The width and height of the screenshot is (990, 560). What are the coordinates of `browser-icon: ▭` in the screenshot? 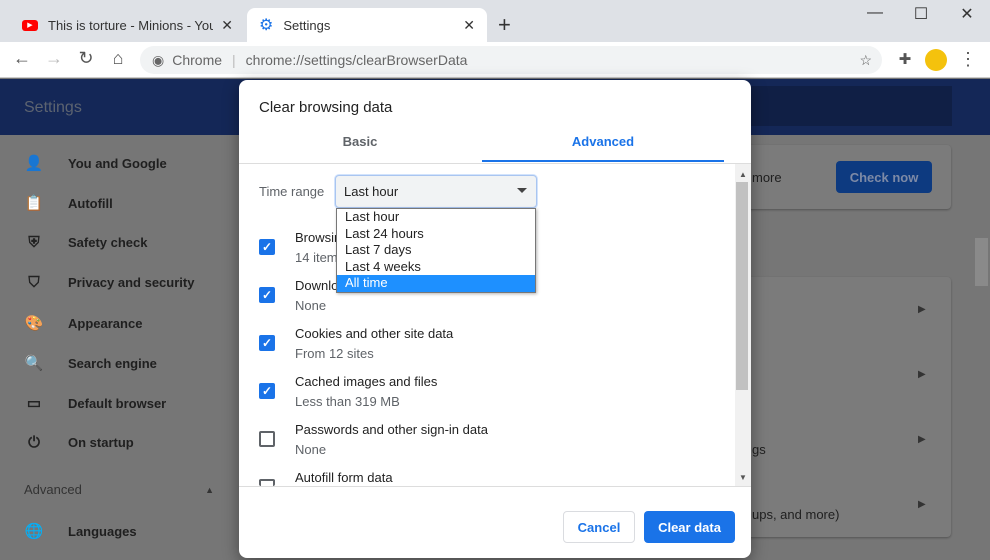 It's located at (34, 403).